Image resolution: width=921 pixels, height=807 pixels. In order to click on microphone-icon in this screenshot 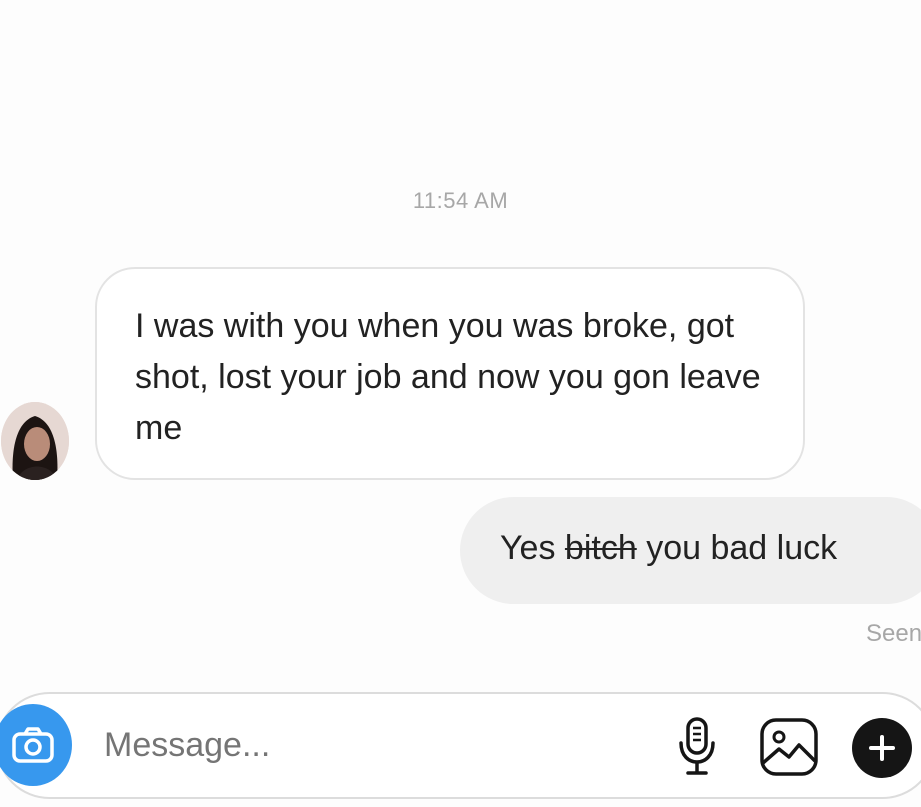, I will do `click(697, 746)`.